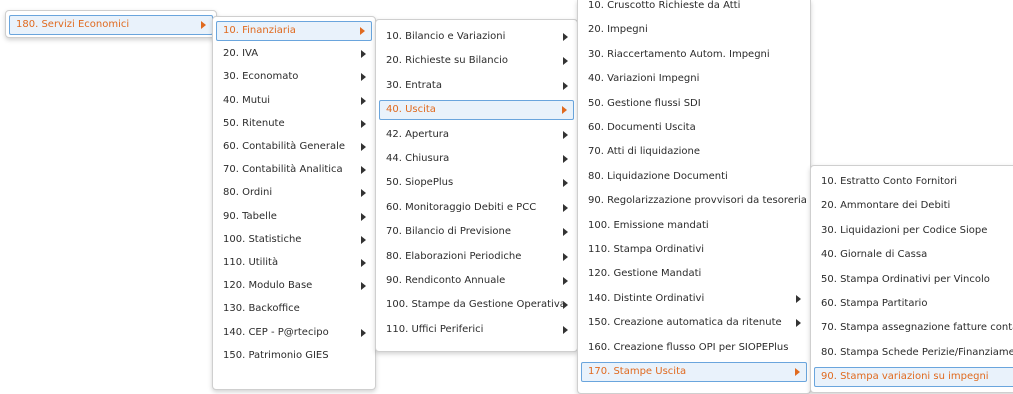  Describe the element at coordinates (694, 152) in the screenshot. I see `menu-item-70-atti-di-liquidazione: 70. Atti di liquidazione` at that location.